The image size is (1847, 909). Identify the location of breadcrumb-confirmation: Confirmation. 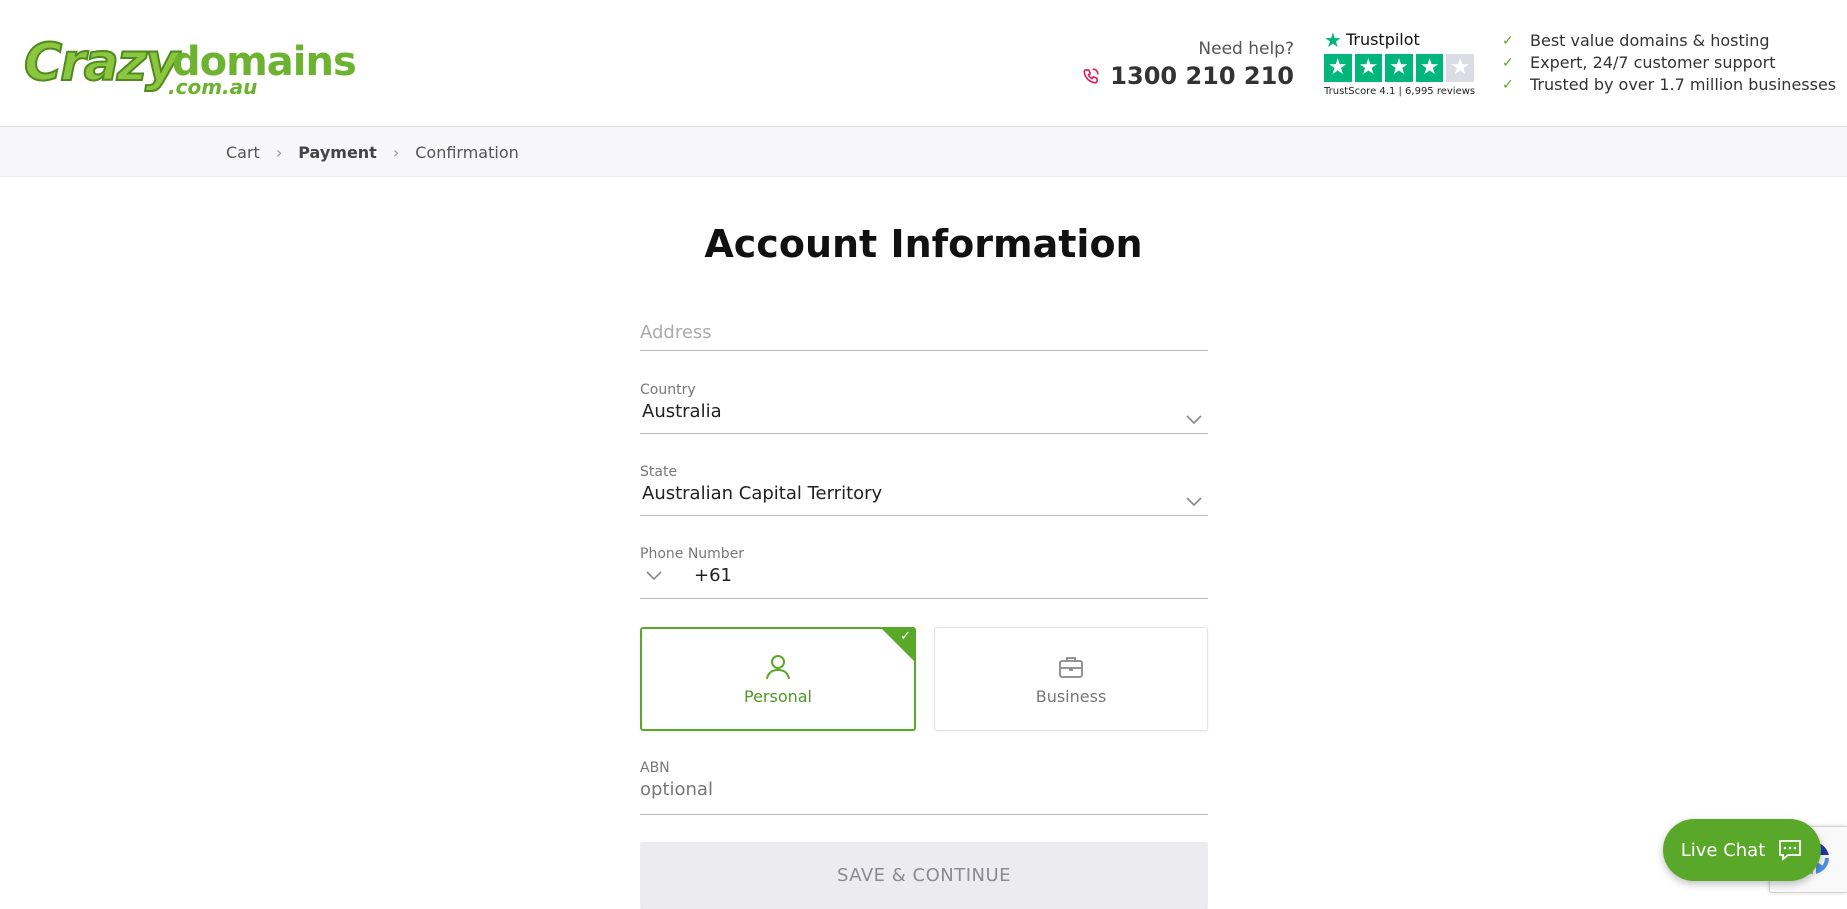
(467, 152).